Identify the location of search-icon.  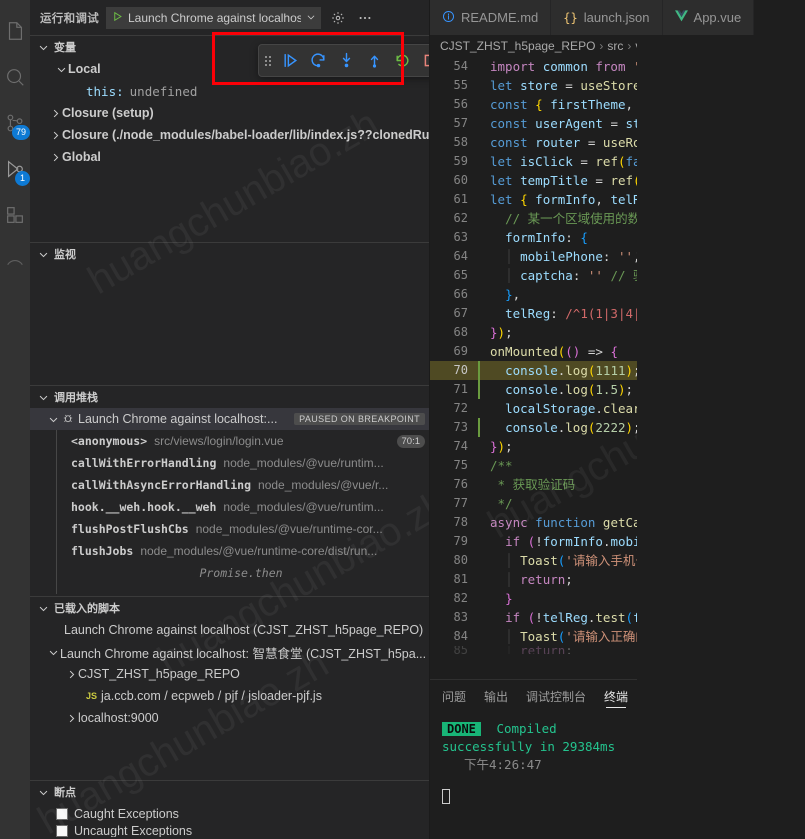
(15, 77).